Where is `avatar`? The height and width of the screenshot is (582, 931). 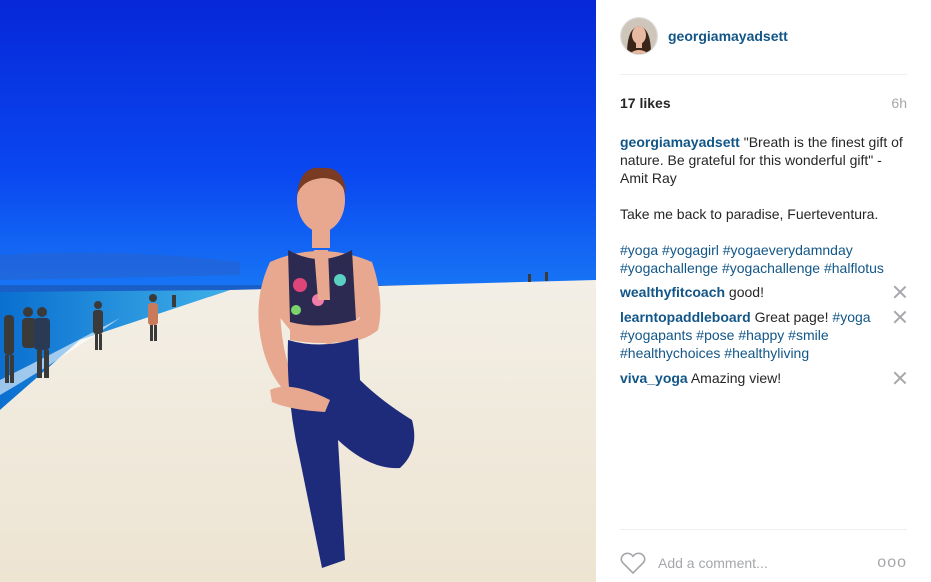 avatar is located at coordinates (639, 36).